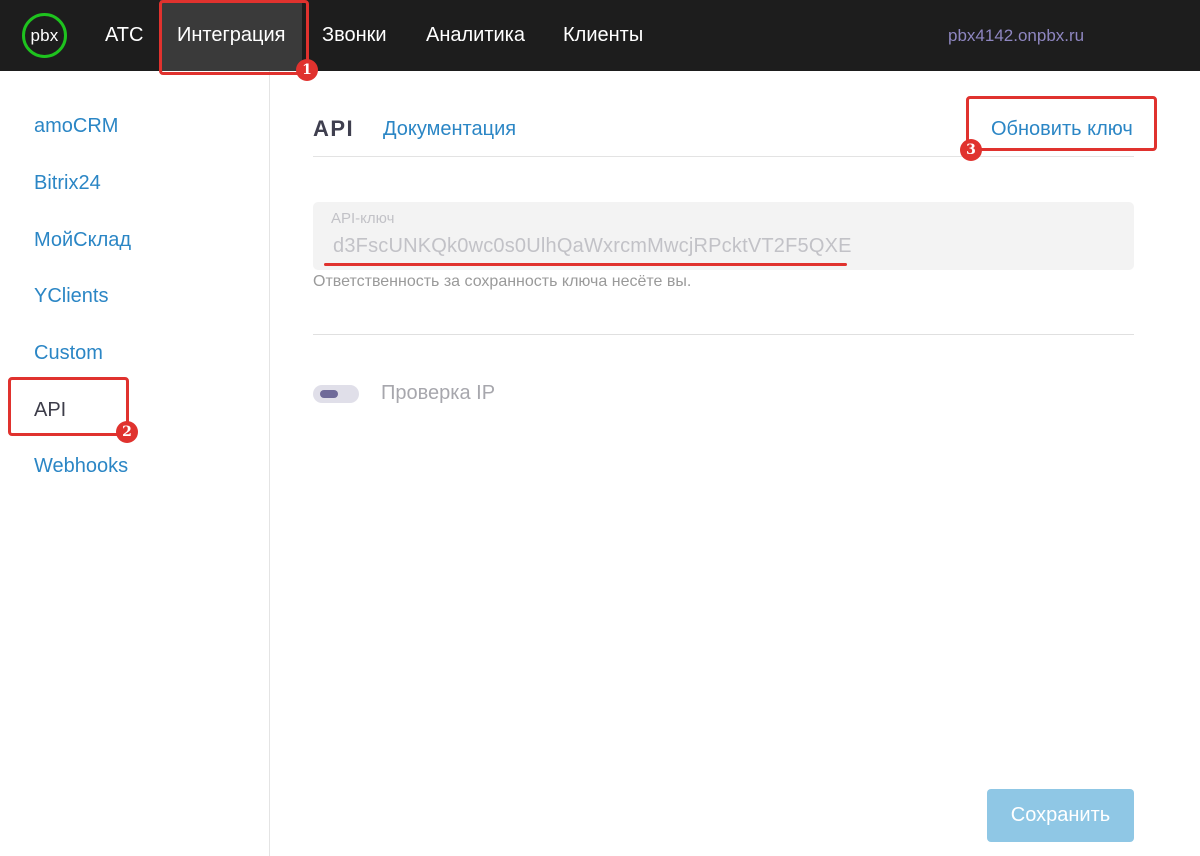 The width and height of the screenshot is (1200, 856). I want to click on section-divider, so click(723, 334).